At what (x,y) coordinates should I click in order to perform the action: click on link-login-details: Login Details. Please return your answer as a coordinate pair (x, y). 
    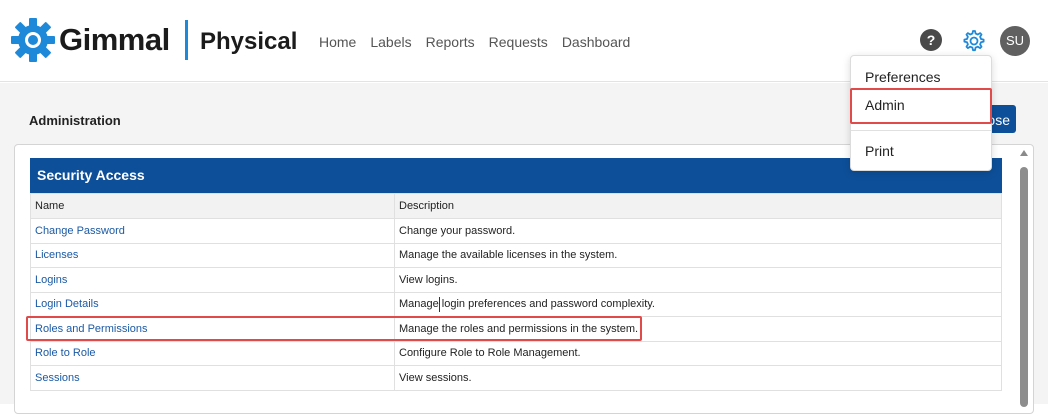
    Looking at the image, I should click on (67, 304).